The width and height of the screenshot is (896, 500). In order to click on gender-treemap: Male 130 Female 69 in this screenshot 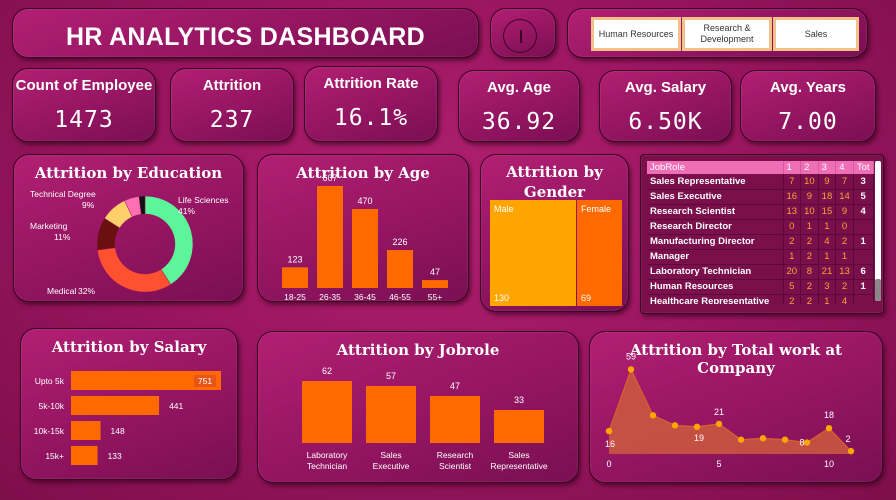, I will do `click(556, 253)`.